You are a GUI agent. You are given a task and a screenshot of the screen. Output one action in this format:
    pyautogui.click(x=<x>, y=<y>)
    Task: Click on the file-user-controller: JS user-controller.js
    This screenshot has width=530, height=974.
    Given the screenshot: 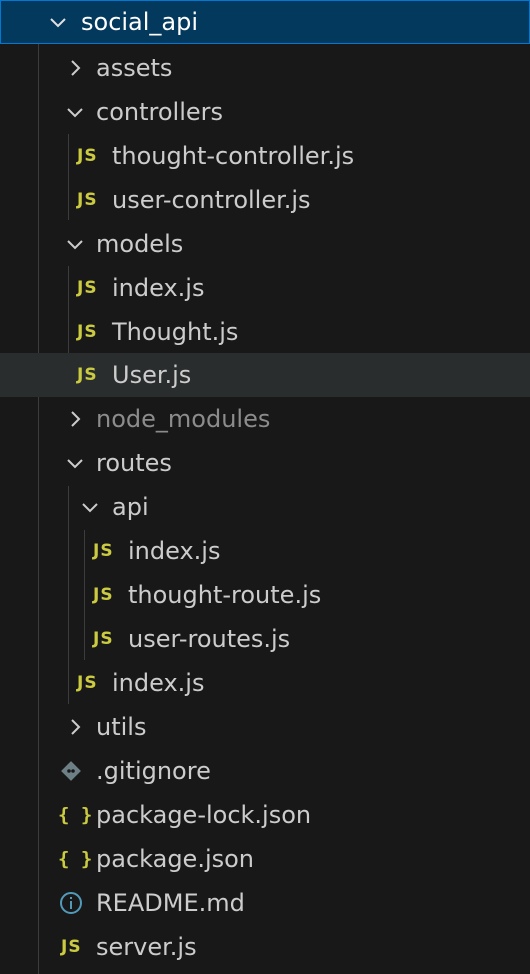 What is the action you would take?
    pyautogui.click(x=265, y=200)
    